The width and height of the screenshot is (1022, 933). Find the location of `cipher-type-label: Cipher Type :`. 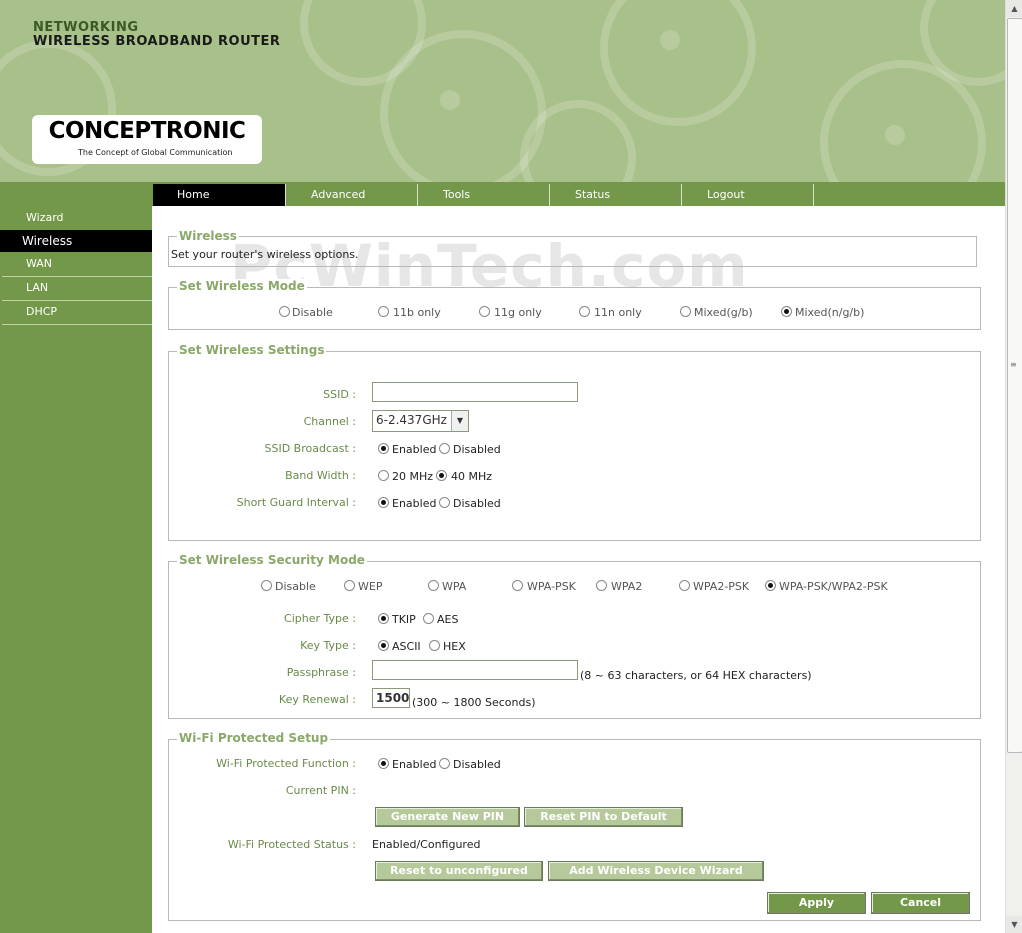

cipher-type-label: Cipher Type : is located at coordinates (320, 618).